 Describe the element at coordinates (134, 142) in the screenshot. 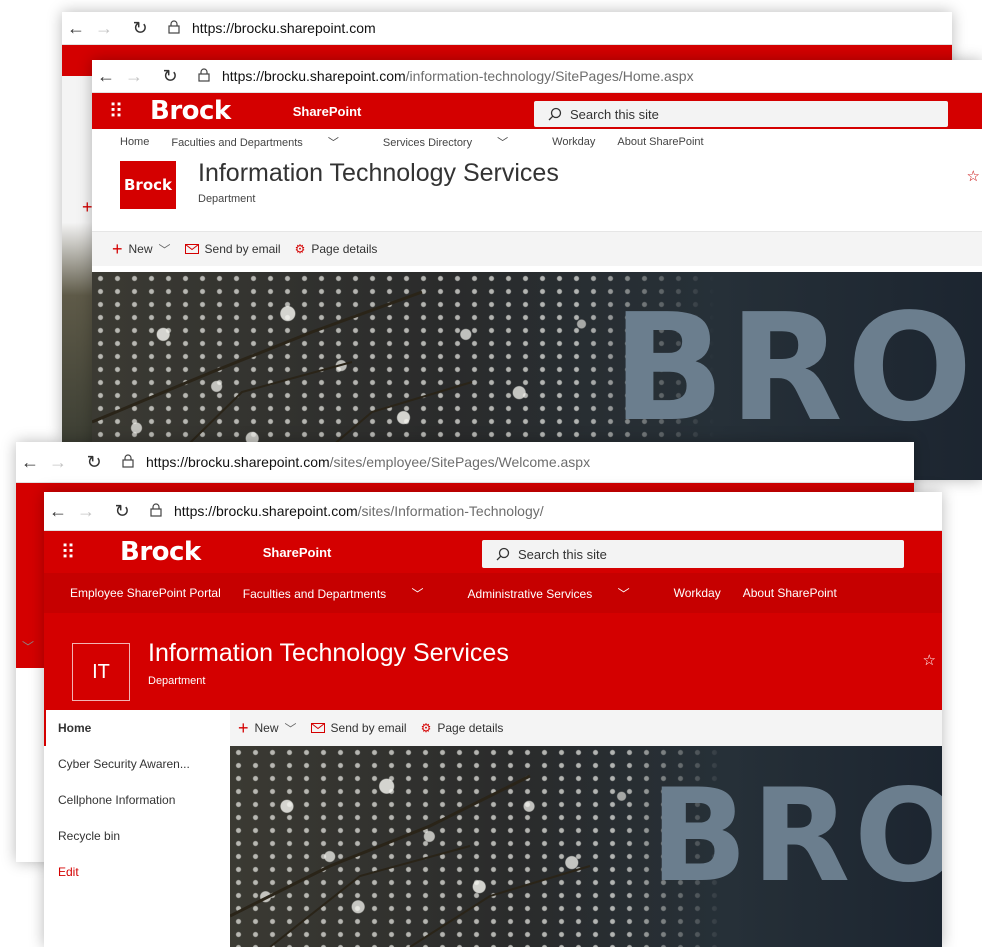

I see `hub-nav-home: Home` at that location.